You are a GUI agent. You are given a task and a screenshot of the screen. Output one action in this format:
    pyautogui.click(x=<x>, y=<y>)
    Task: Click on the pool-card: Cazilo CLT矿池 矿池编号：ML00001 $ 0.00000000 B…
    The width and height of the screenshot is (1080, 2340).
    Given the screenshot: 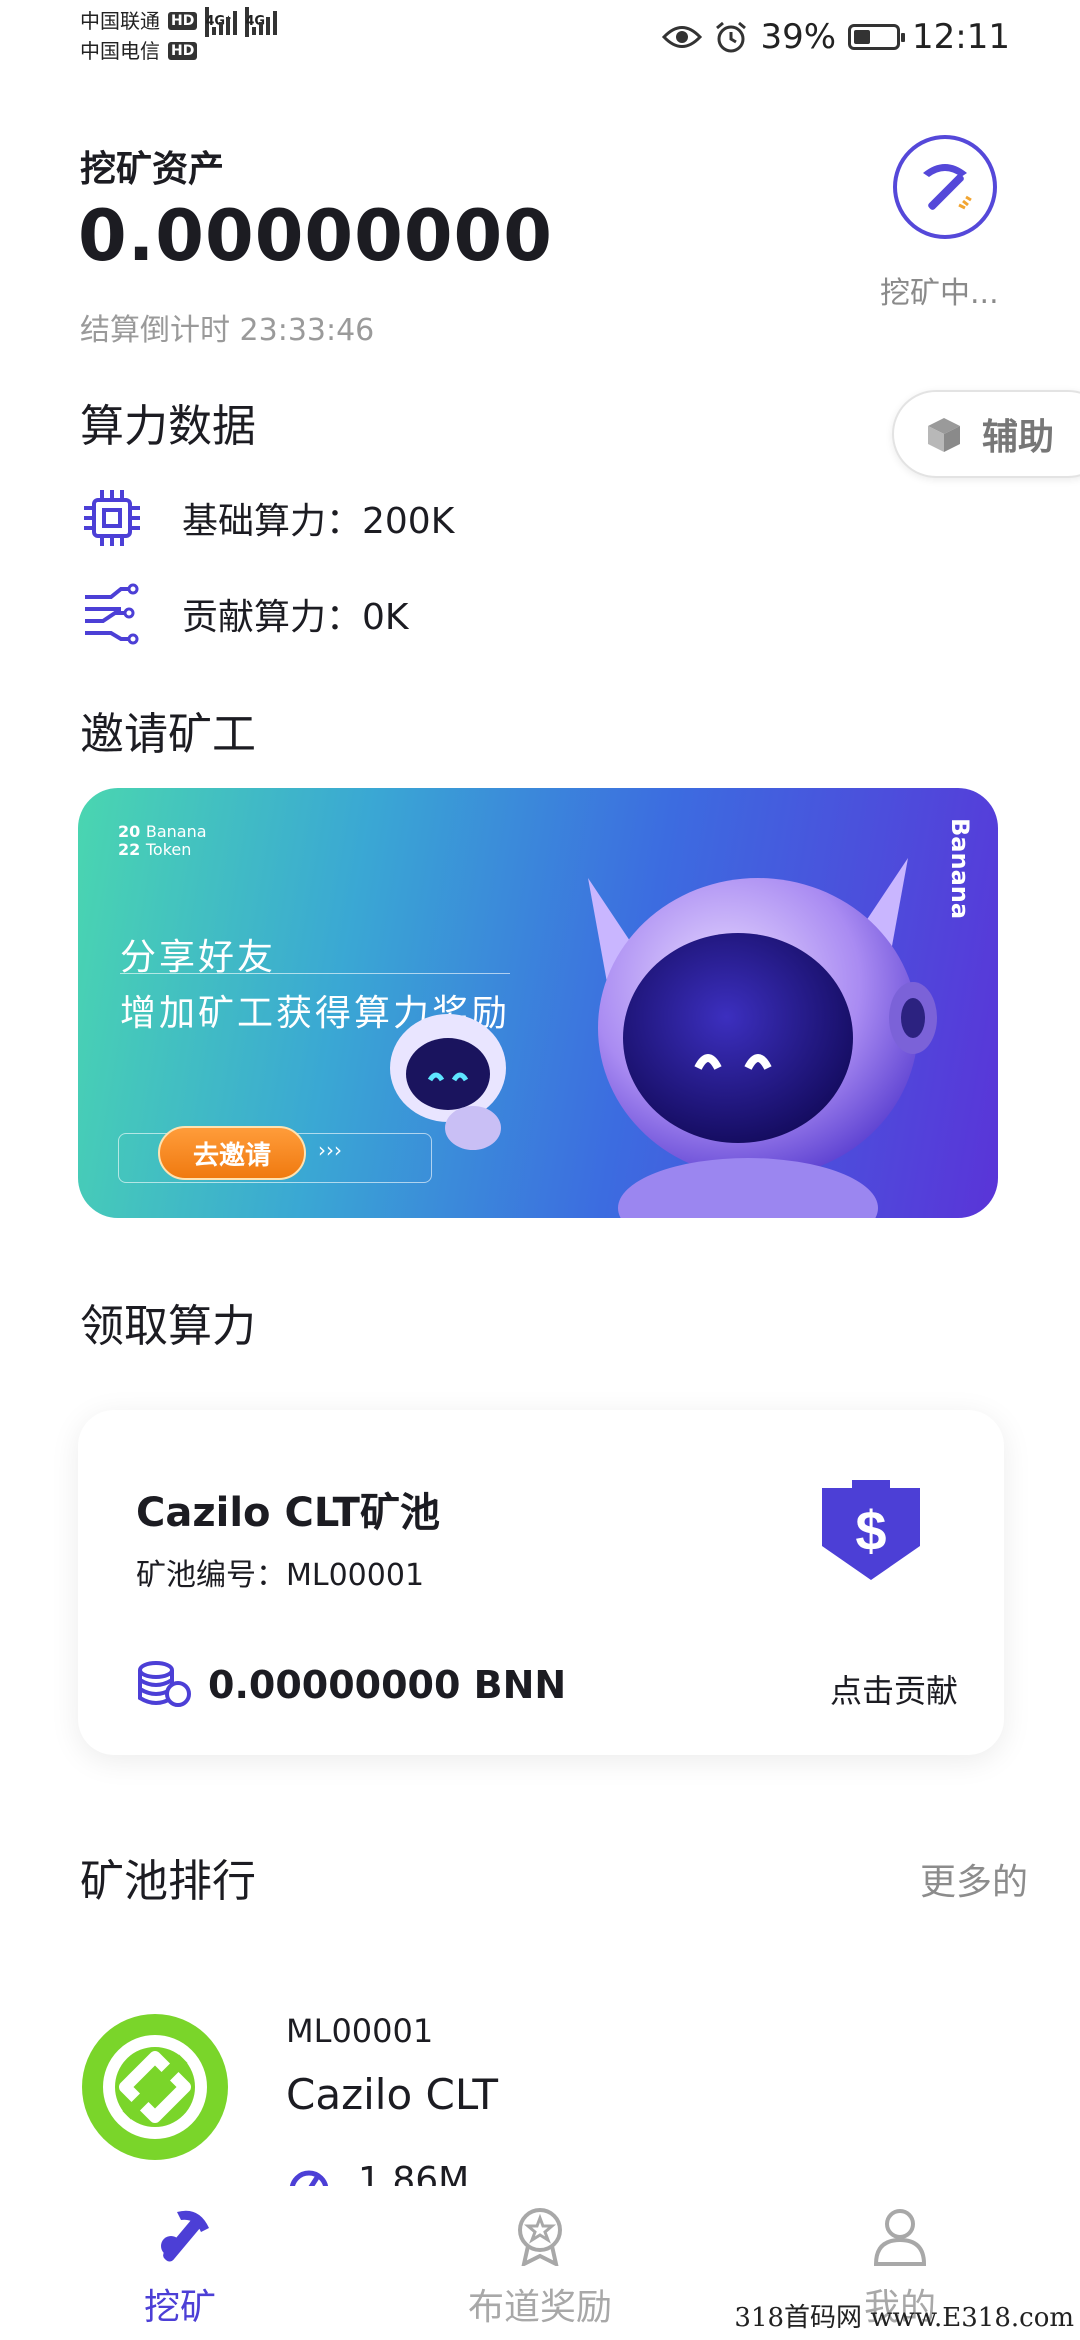 What is the action you would take?
    pyautogui.click(x=541, y=1582)
    